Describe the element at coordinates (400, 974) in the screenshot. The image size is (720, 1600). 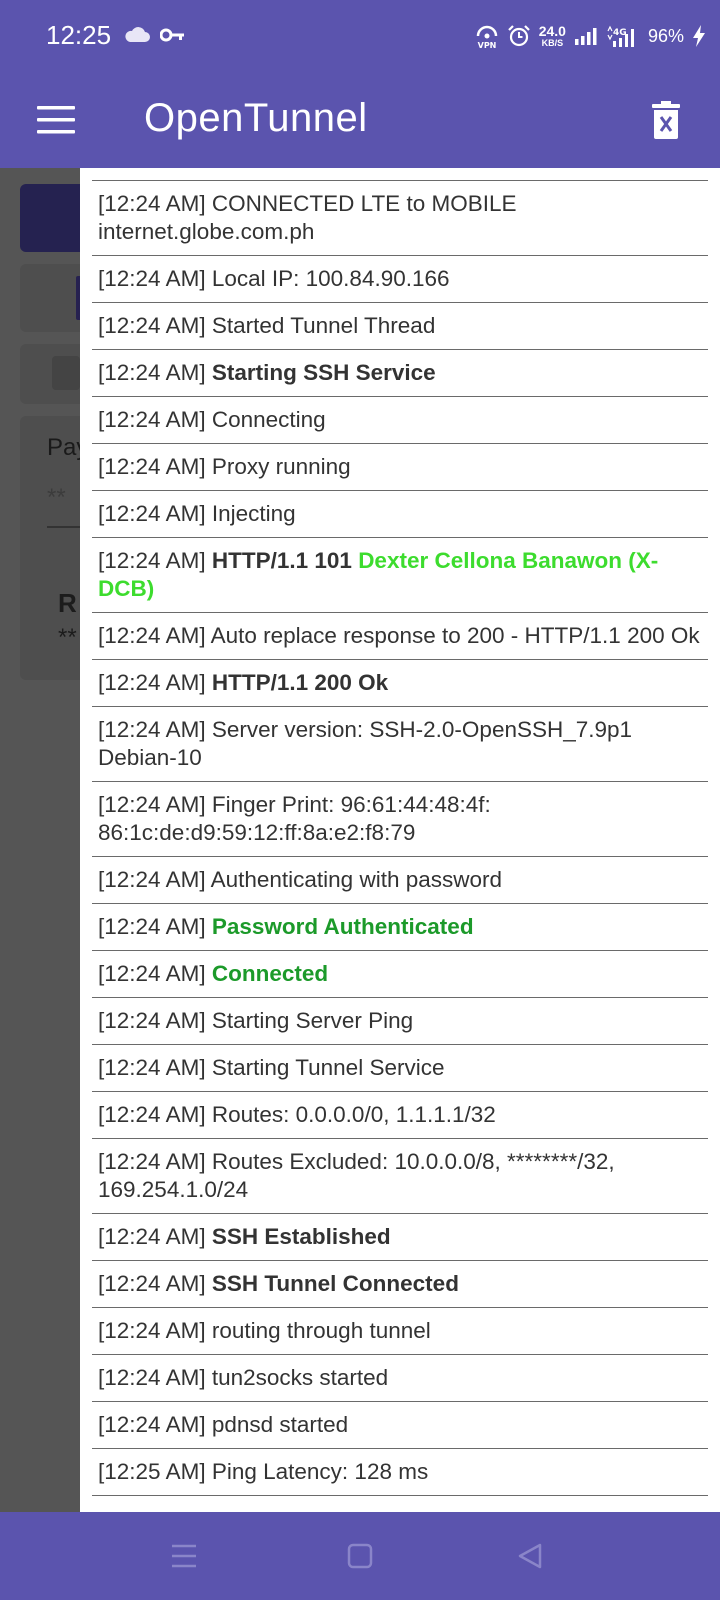
I see `log-entry: [12:24 AM] Connected` at that location.